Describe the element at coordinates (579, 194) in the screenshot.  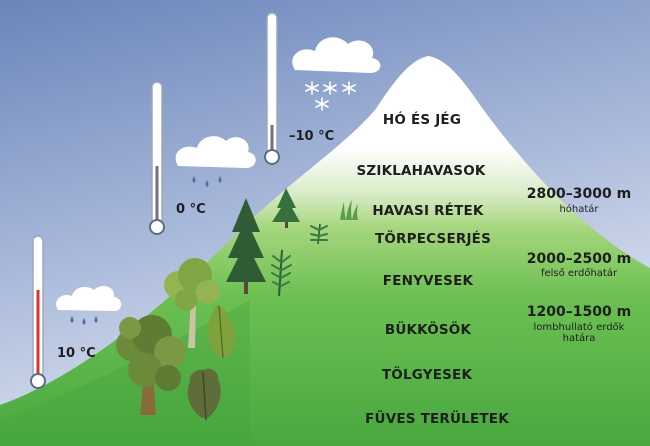
I see `snowline-altitude: 2800–3000 m` at that location.